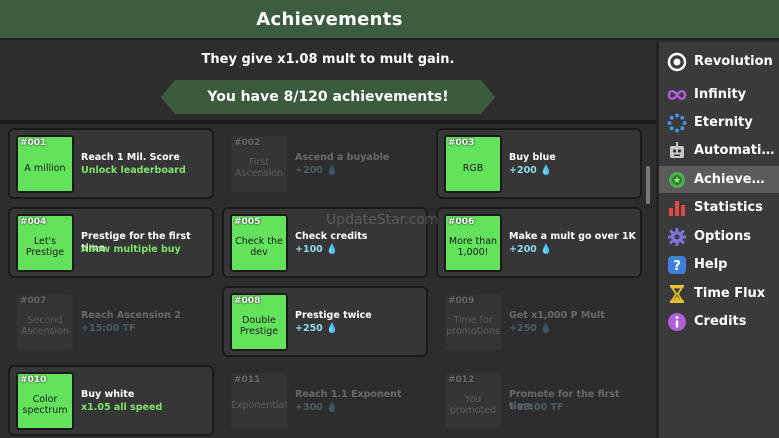 This screenshot has height=438, width=779. I want to click on bar-chart-icon, so click(677, 208).